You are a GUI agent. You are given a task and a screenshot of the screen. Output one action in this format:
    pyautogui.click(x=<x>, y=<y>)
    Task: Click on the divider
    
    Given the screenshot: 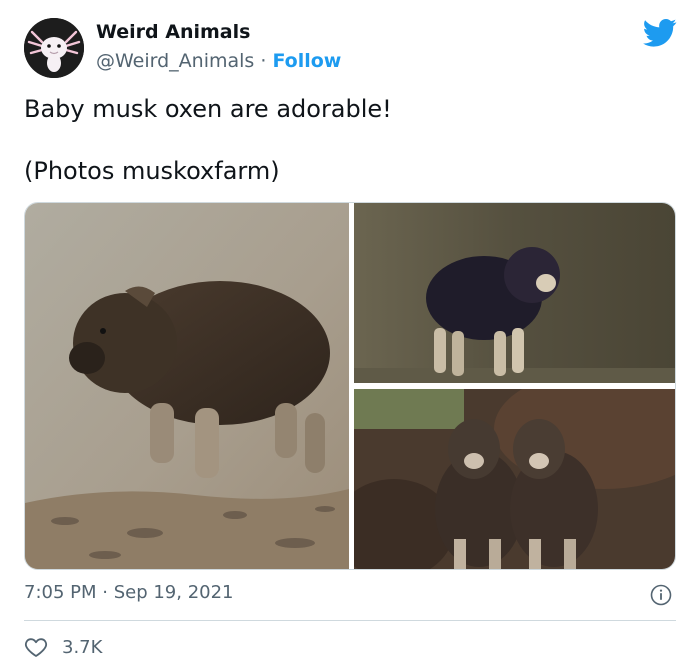 What is the action you would take?
    pyautogui.click(x=350, y=620)
    